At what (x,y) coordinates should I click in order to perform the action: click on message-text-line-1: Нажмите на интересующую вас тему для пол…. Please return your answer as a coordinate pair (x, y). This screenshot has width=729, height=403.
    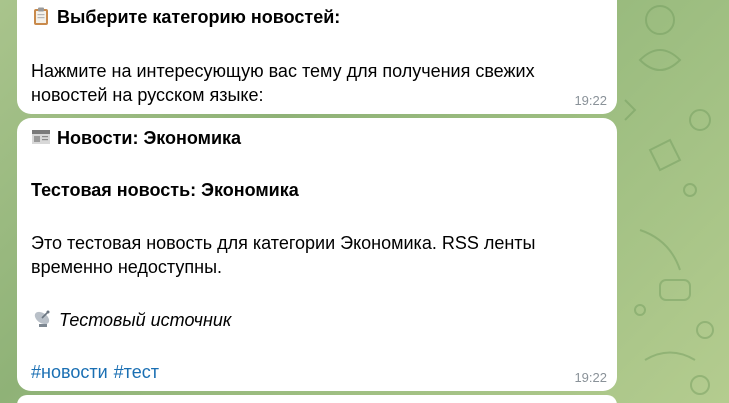
    Looking at the image, I should click on (283, 71).